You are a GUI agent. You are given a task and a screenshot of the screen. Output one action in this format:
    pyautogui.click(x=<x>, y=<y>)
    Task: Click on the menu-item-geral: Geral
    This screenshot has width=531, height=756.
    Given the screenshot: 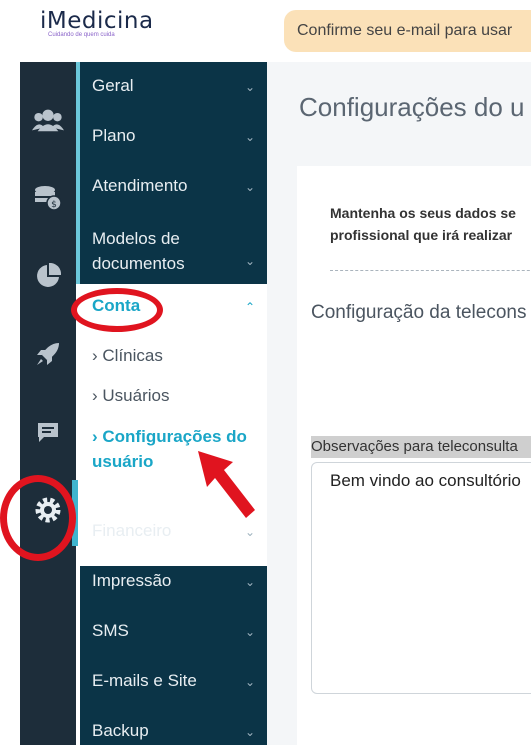 What is the action you would take?
    pyautogui.click(x=113, y=86)
    